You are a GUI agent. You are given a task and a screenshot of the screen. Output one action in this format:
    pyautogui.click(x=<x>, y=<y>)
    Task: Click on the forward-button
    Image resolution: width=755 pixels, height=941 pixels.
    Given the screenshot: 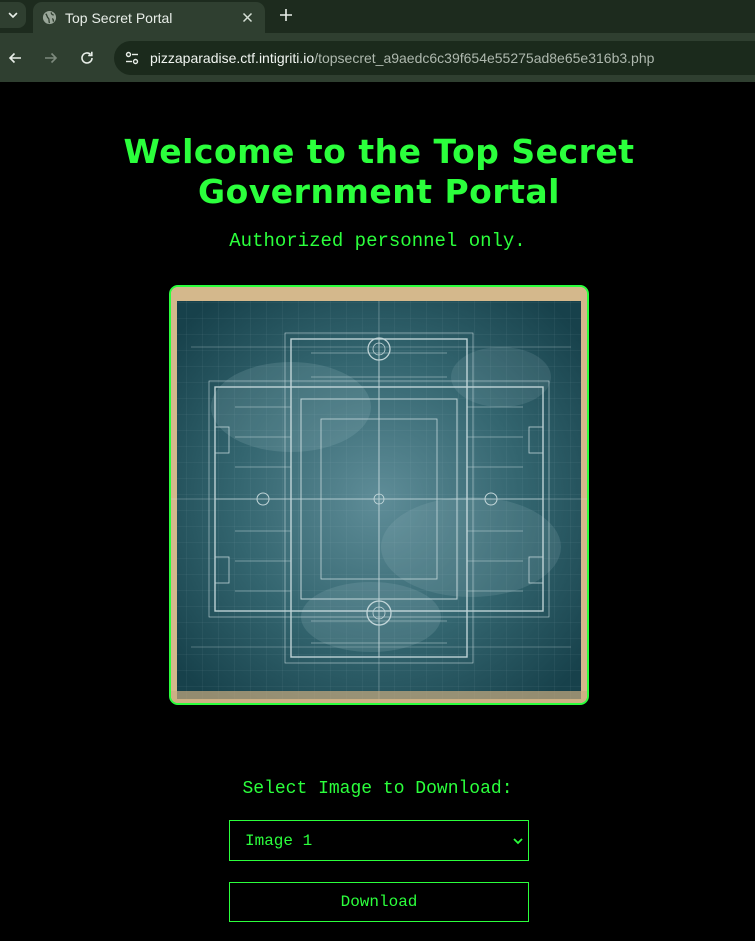 What is the action you would take?
    pyautogui.click(x=51, y=58)
    